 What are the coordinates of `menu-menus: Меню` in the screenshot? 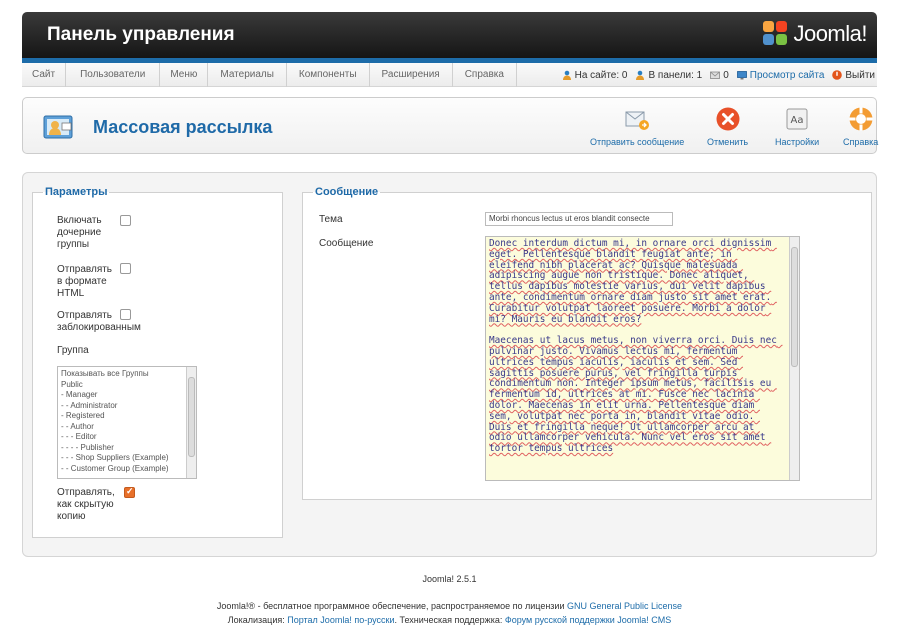 It's located at (184, 74).